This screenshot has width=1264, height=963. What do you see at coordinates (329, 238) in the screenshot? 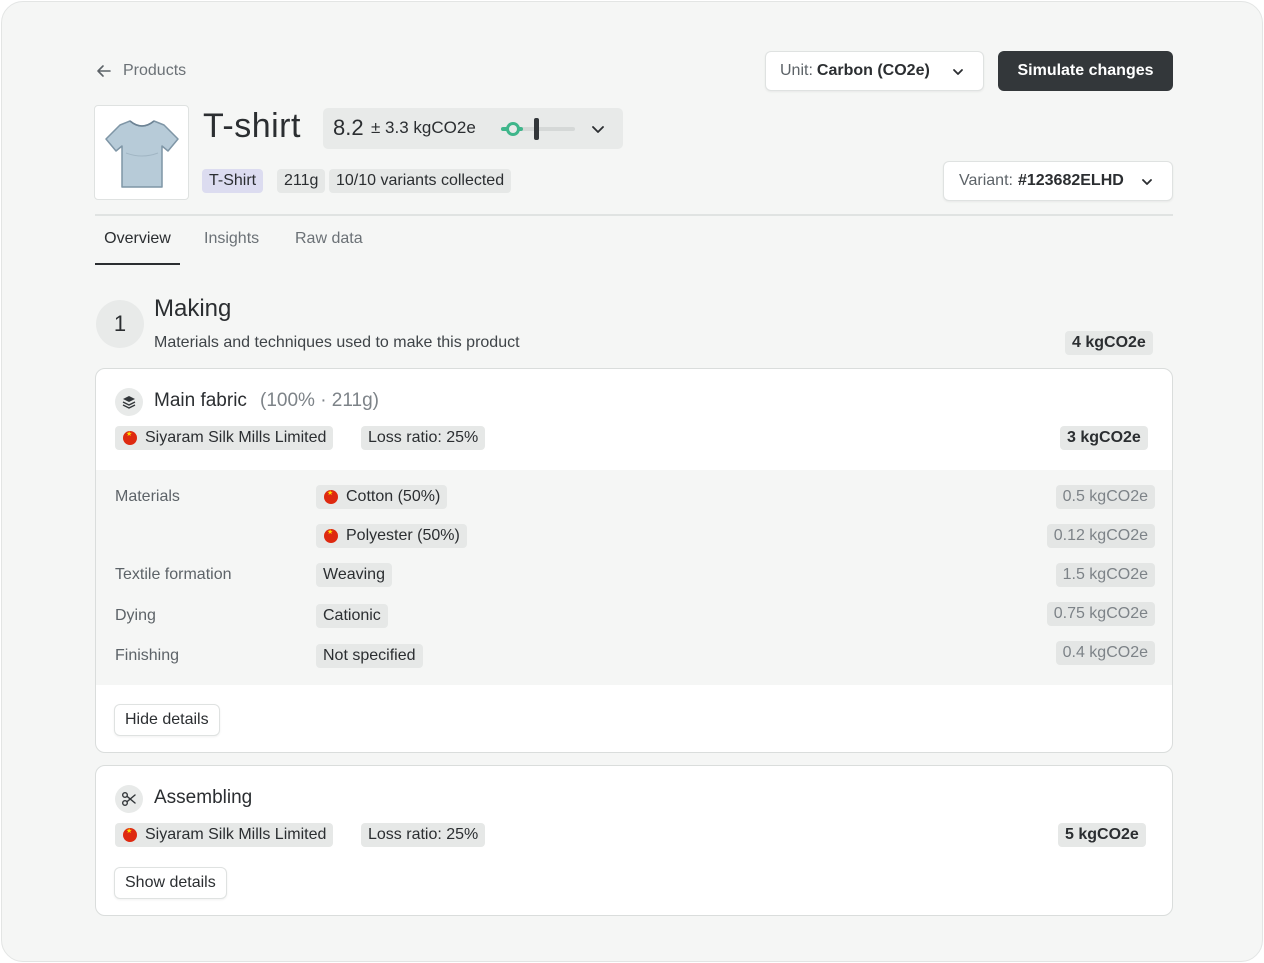
I see `tab-raw-data-label: Raw data` at bounding box center [329, 238].